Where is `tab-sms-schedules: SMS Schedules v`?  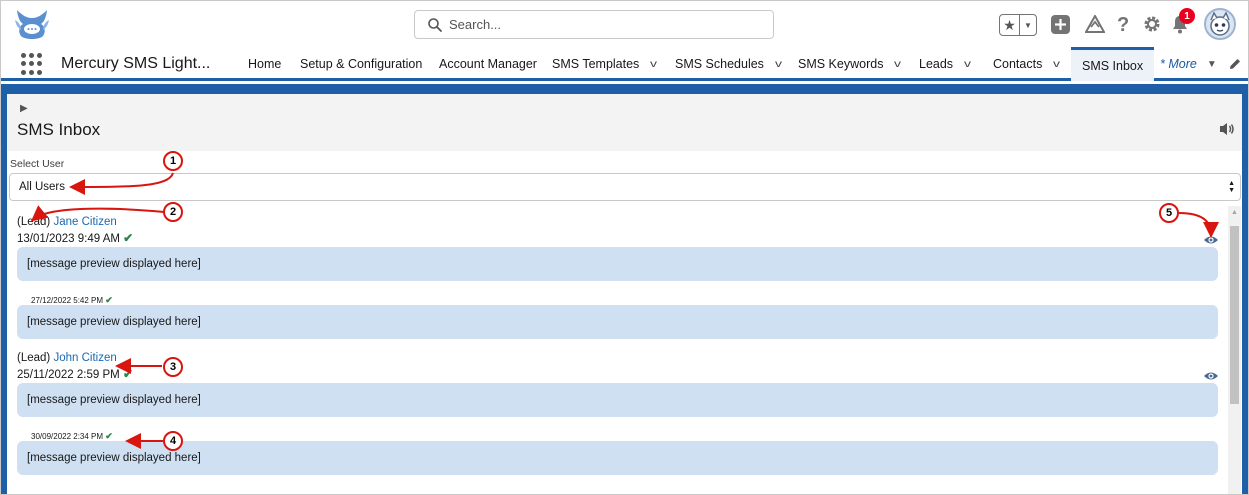
tab-sms-schedules: SMS Schedules v is located at coordinates (728, 64).